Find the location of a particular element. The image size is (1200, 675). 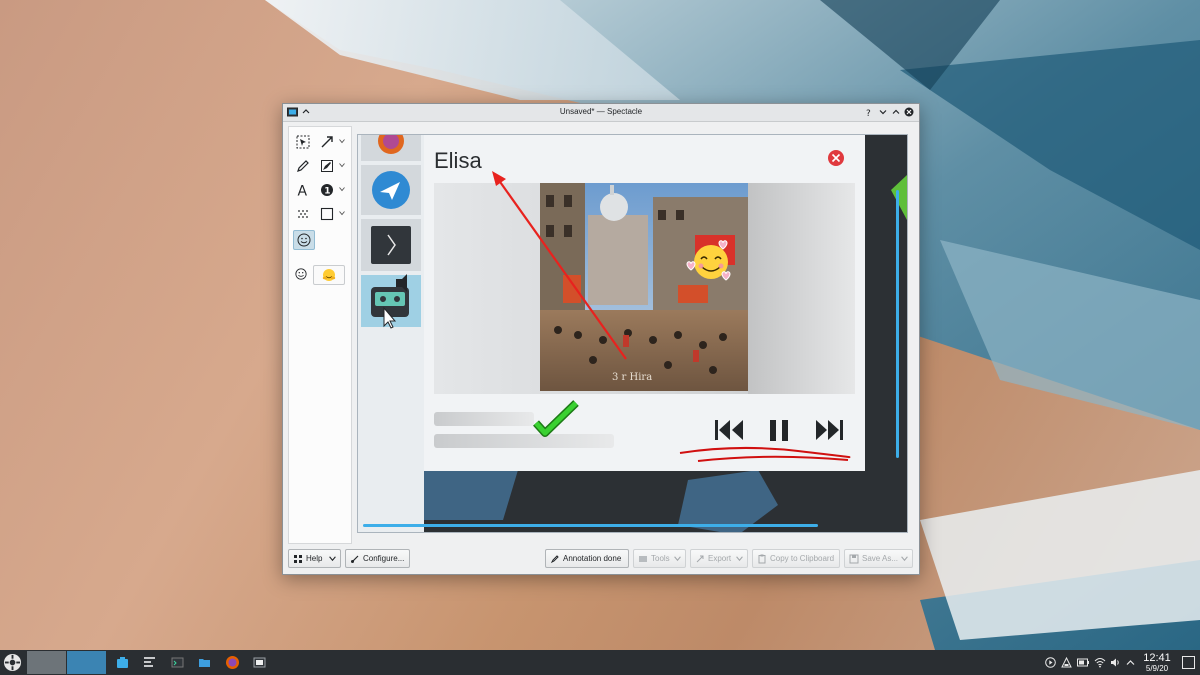

copy-to-clipboard-button: Copy to Clipboard is located at coordinates (796, 558).